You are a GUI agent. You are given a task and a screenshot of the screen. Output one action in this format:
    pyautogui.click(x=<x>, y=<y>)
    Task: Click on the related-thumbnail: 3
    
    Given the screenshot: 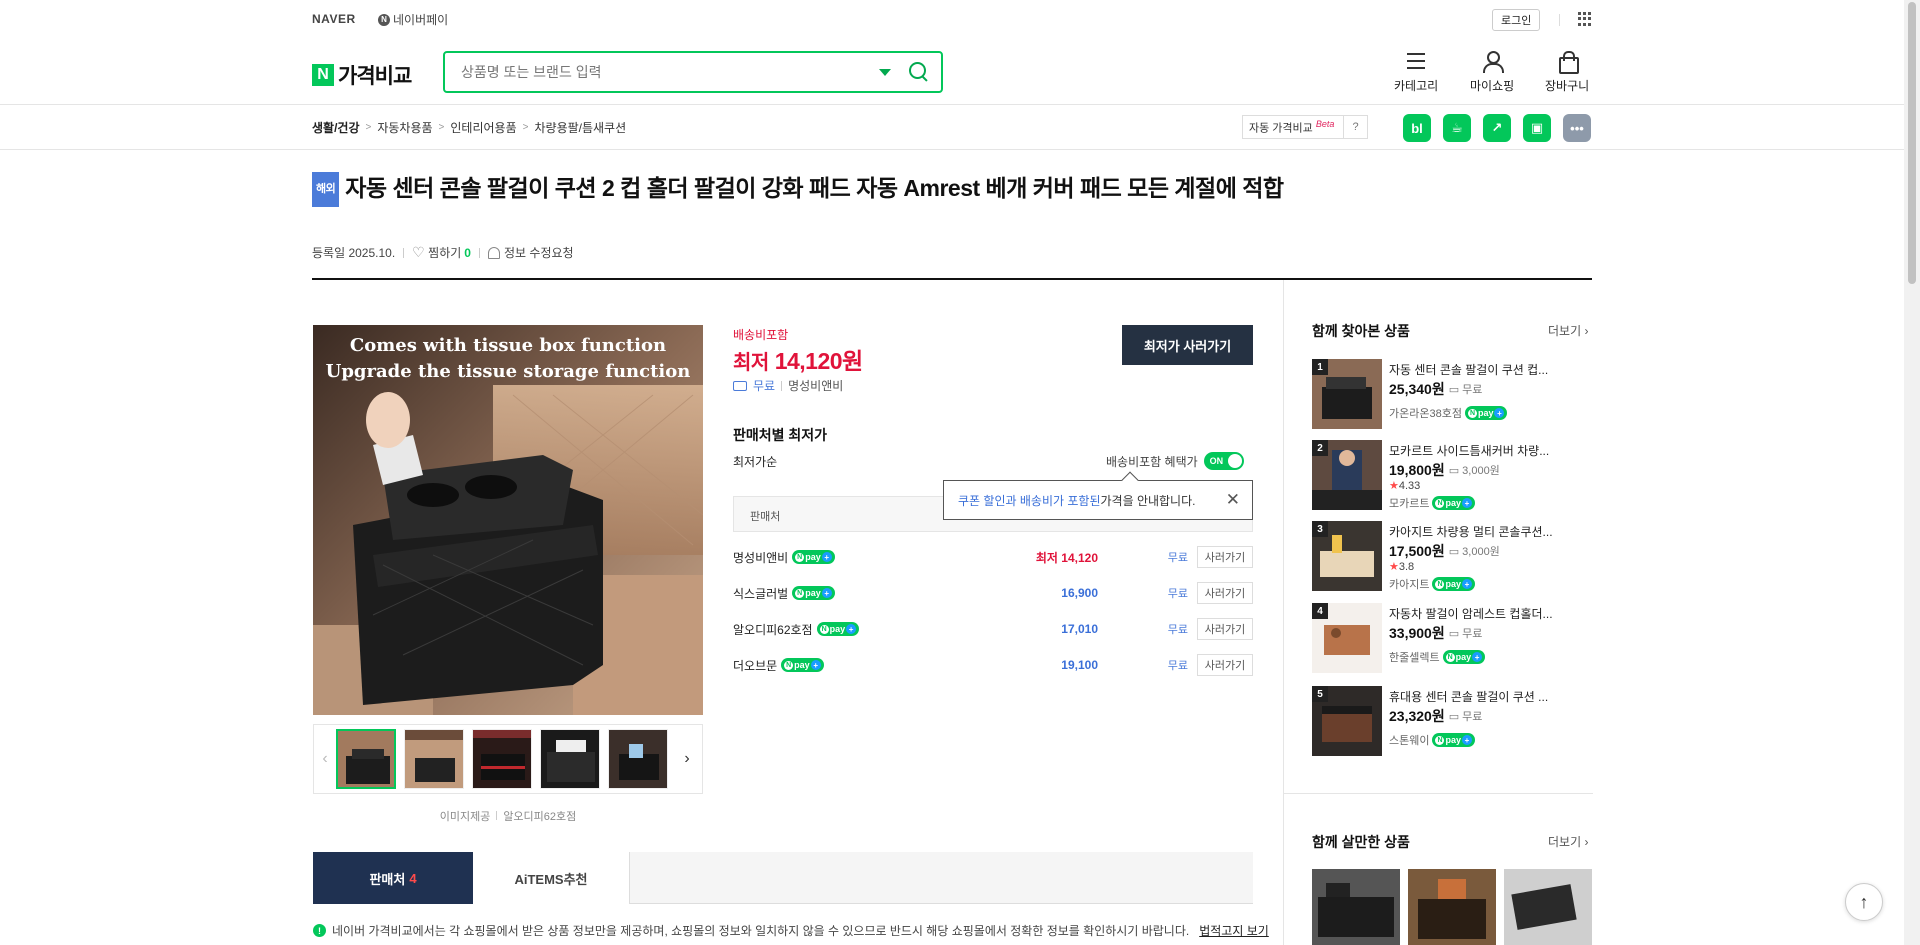 What is the action you would take?
    pyautogui.click(x=1347, y=556)
    